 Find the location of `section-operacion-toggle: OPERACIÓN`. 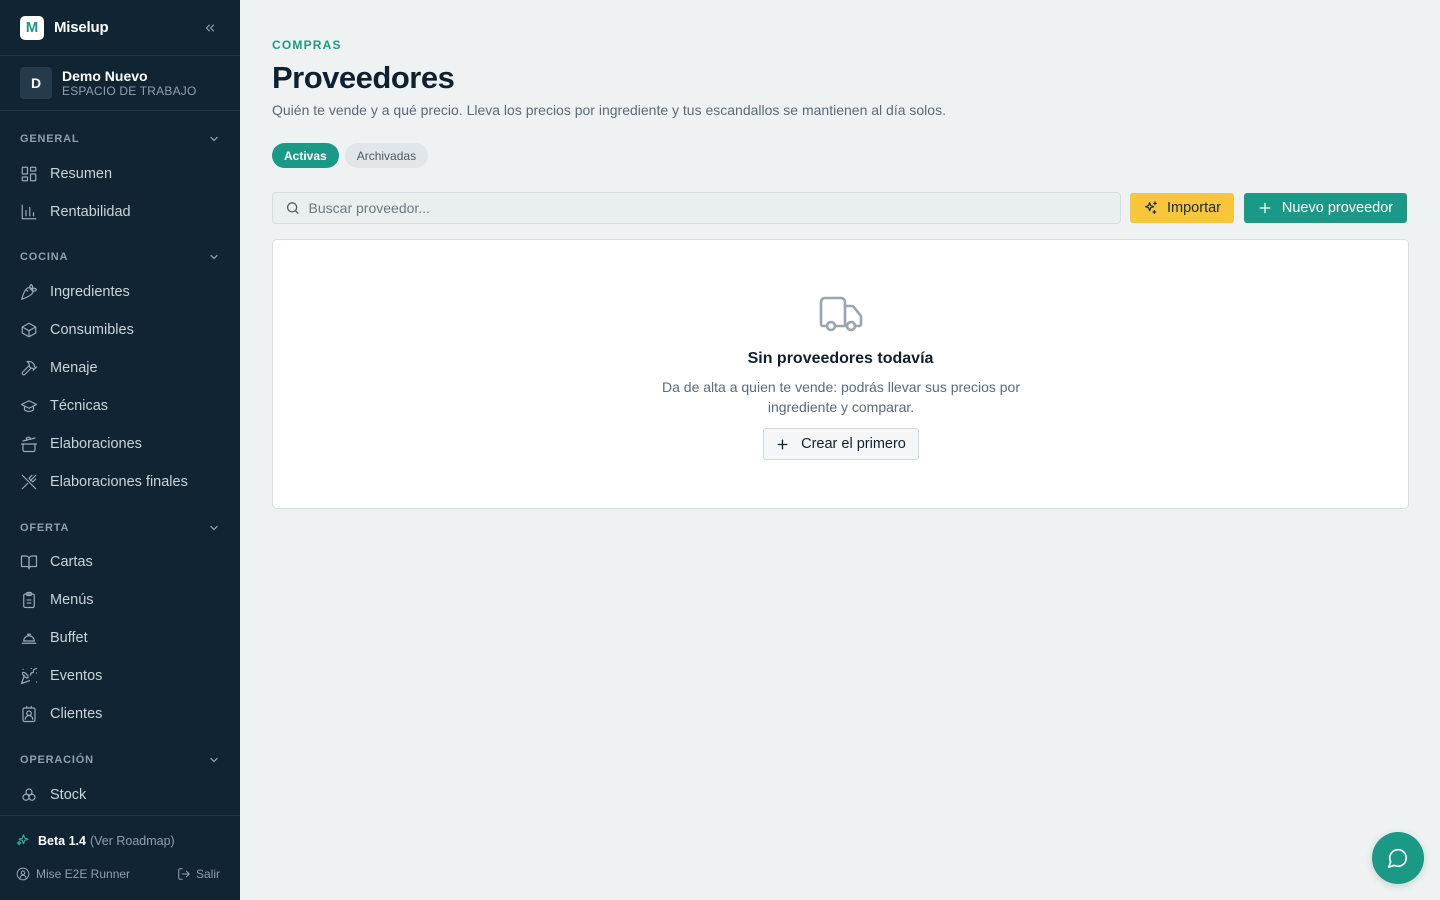

section-operacion-toggle: OPERACIÓN is located at coordinates (120, 760).